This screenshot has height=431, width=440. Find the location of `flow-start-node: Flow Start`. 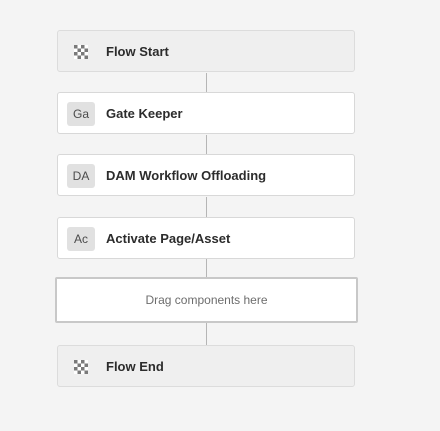

flow-start-node: Flow Start is located at coordinates (206, 51).